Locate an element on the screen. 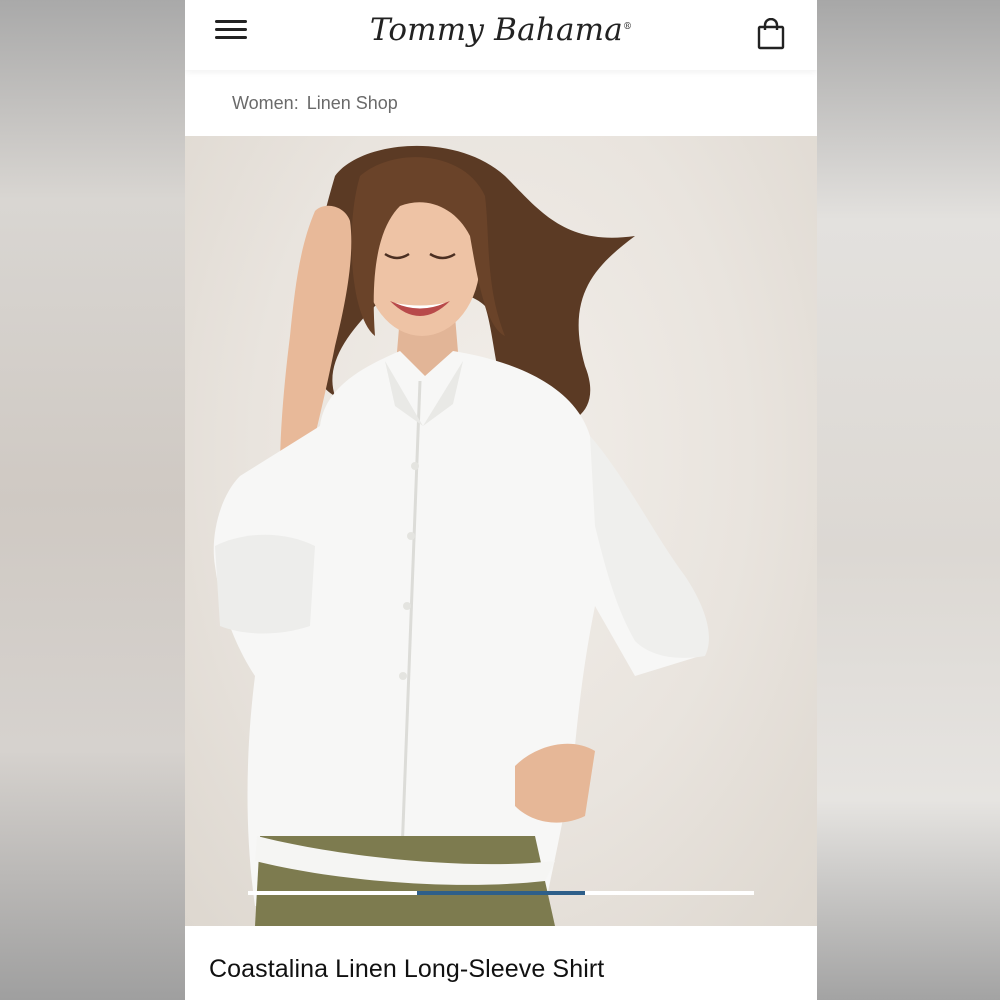 Image resolution: width=1000 pixels, height=1000 pixels. carousel-active-segment is located at coordinates (501, 893).